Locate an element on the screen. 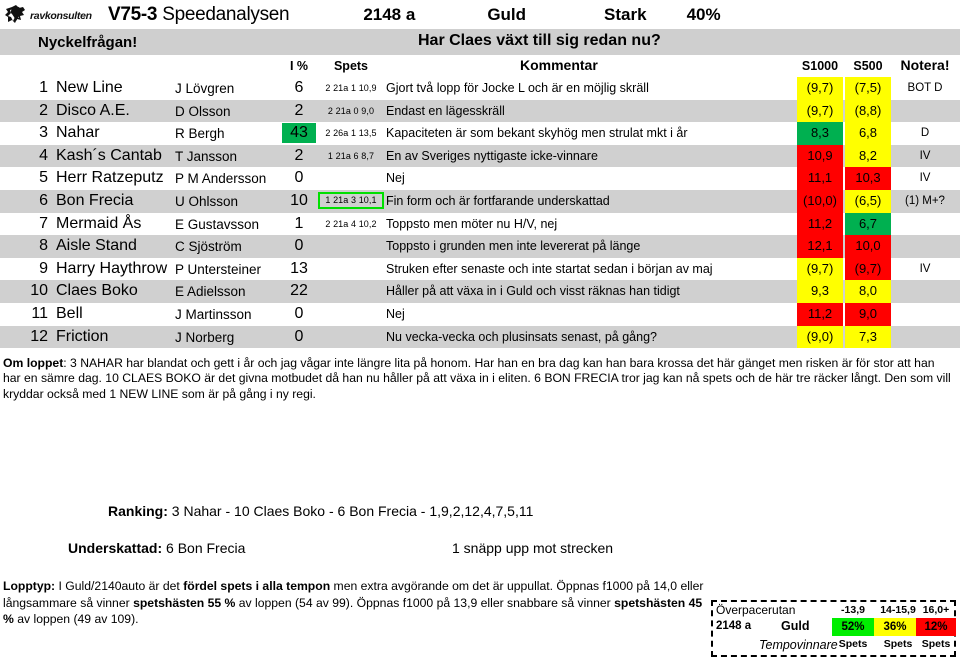 The image size is (960, 661). row-s1000: (9,7) is located at coordinates (820, 88).